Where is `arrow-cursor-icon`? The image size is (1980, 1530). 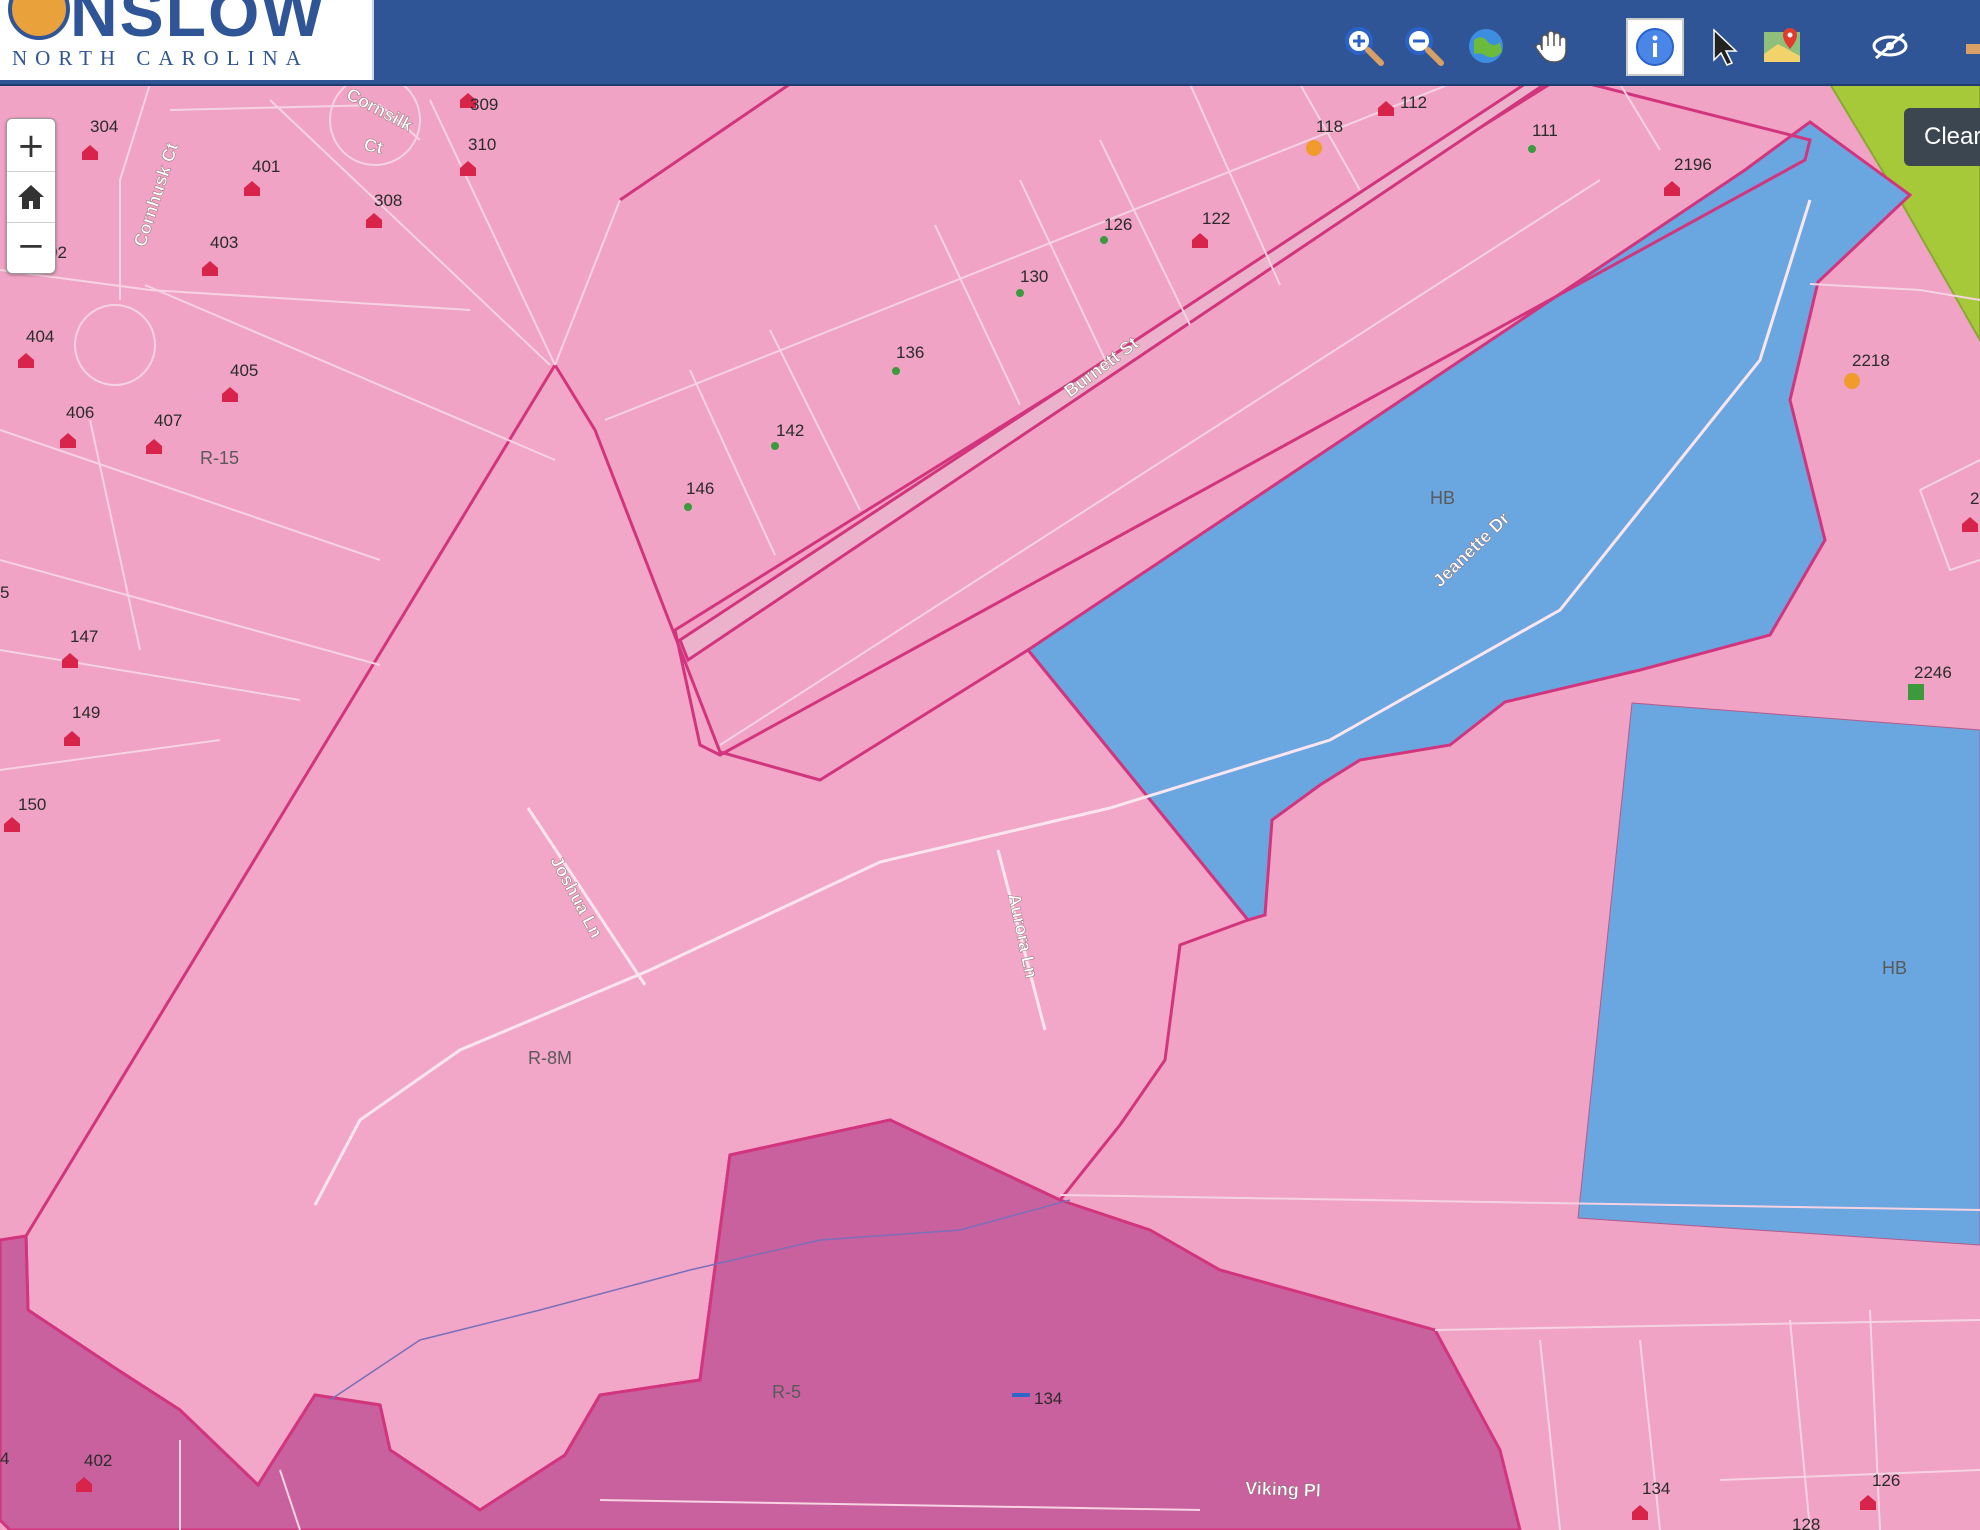
arrow-cursor-icon is located at coordinates (1725, 47).